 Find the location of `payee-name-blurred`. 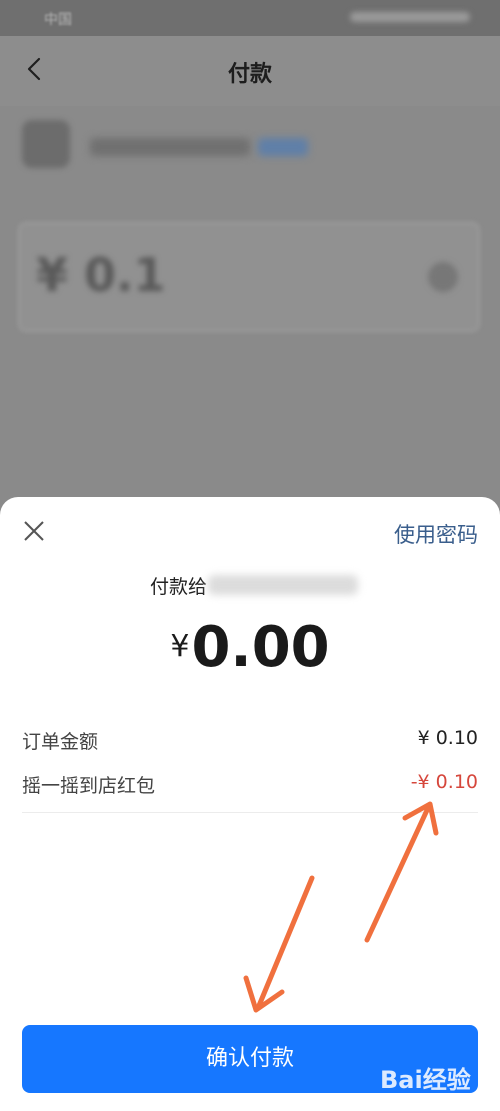

payee-name-blurred is located at coordinates (283, 585).